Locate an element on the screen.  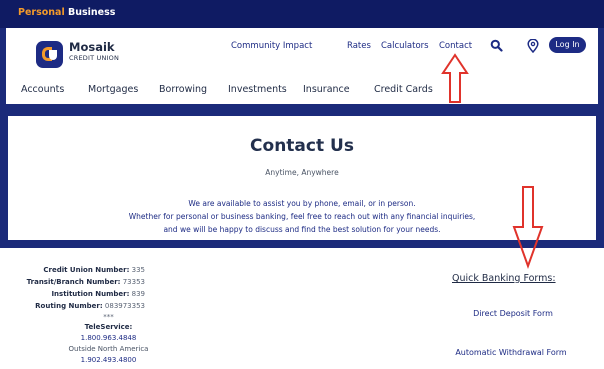
outside-na-label: Outside North America is located at coordinates (108, 349).